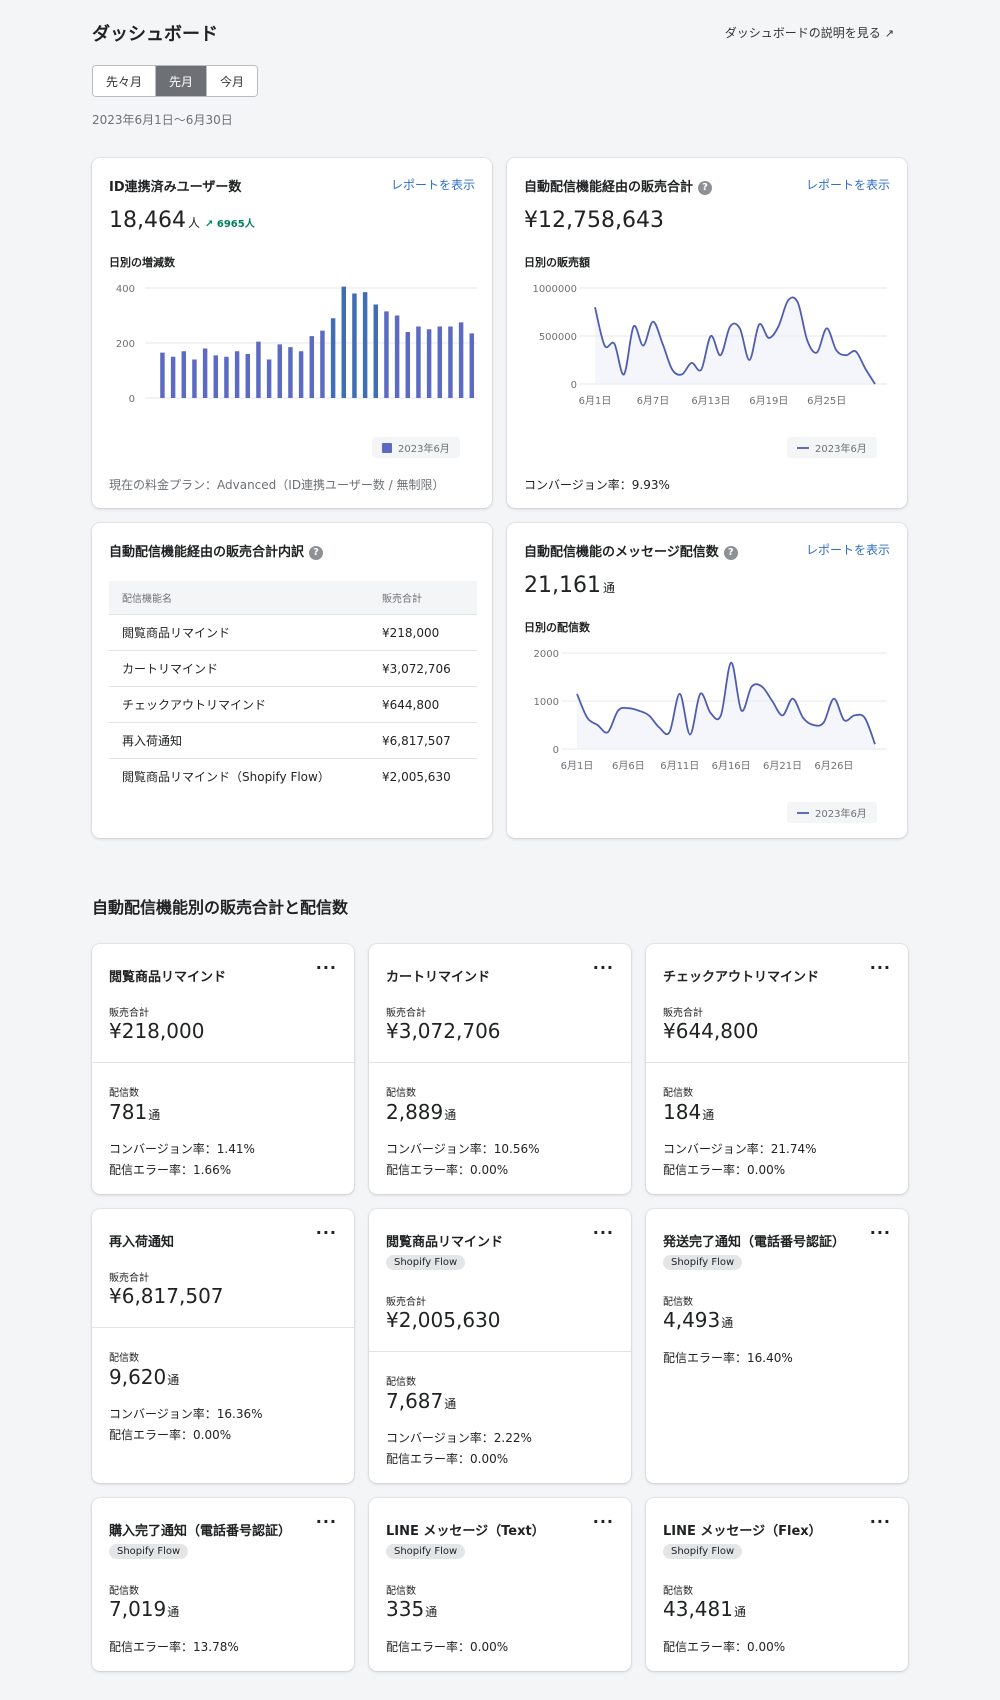 This screenshot has height=1700, width=1000. What do you see at coordinates (239, 632) in the screenshot?
I see `table-cell: 閲覧商品リマインド` at bounding box center [239, 632].